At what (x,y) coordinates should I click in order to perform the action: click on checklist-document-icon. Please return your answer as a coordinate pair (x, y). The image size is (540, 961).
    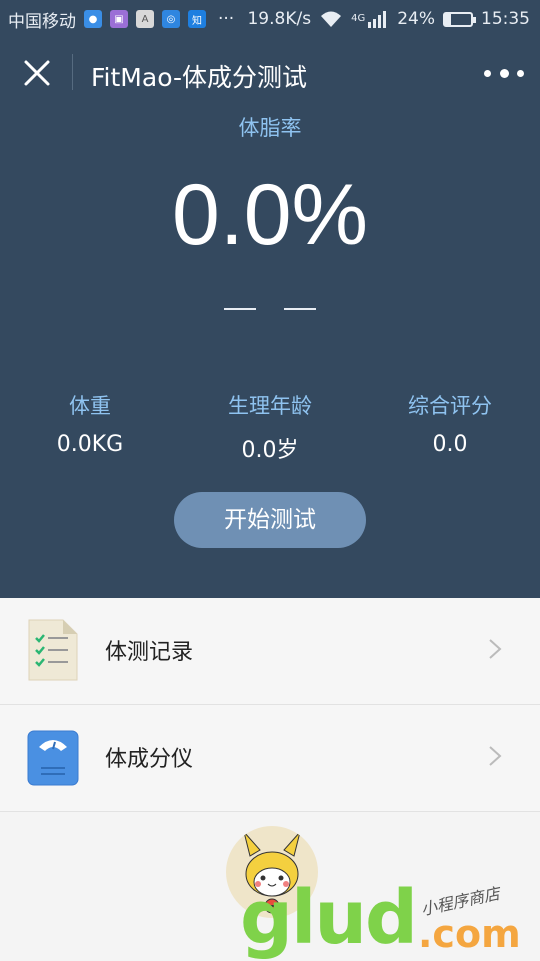
    Looking at the image, I should click on (53, 650).